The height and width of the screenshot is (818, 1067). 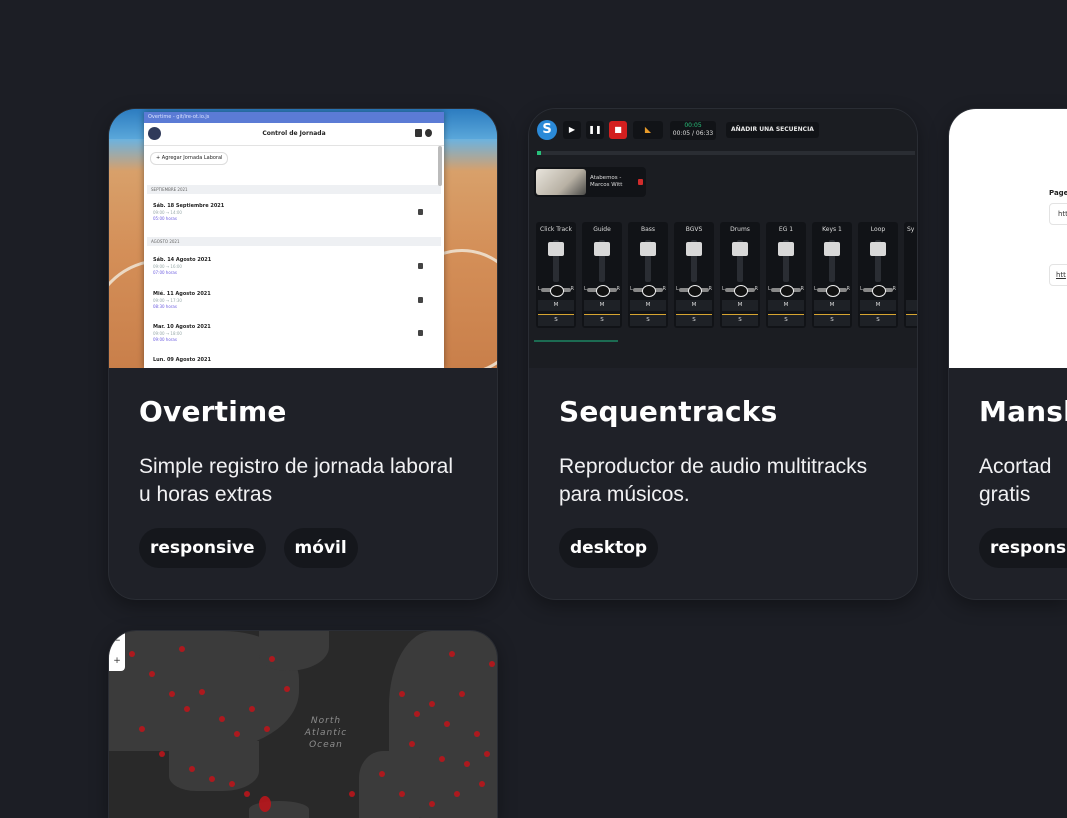 I want to click on tag-responsive: responsi, so click(x=1023, y=548).